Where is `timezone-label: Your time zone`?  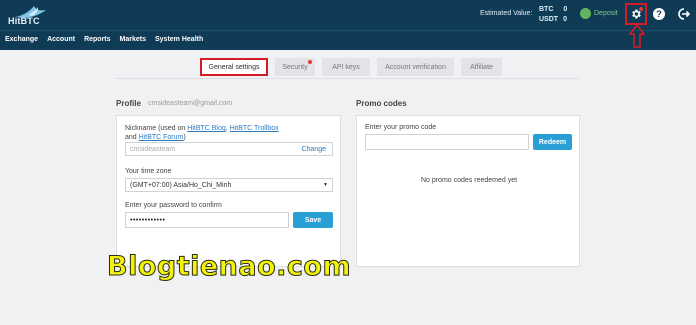 timezone-label: Your time zone is located at coordinates (148, 171).